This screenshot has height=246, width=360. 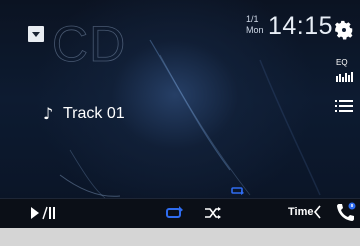 I want to click on repeat-icon, so click(x=175, y=213).